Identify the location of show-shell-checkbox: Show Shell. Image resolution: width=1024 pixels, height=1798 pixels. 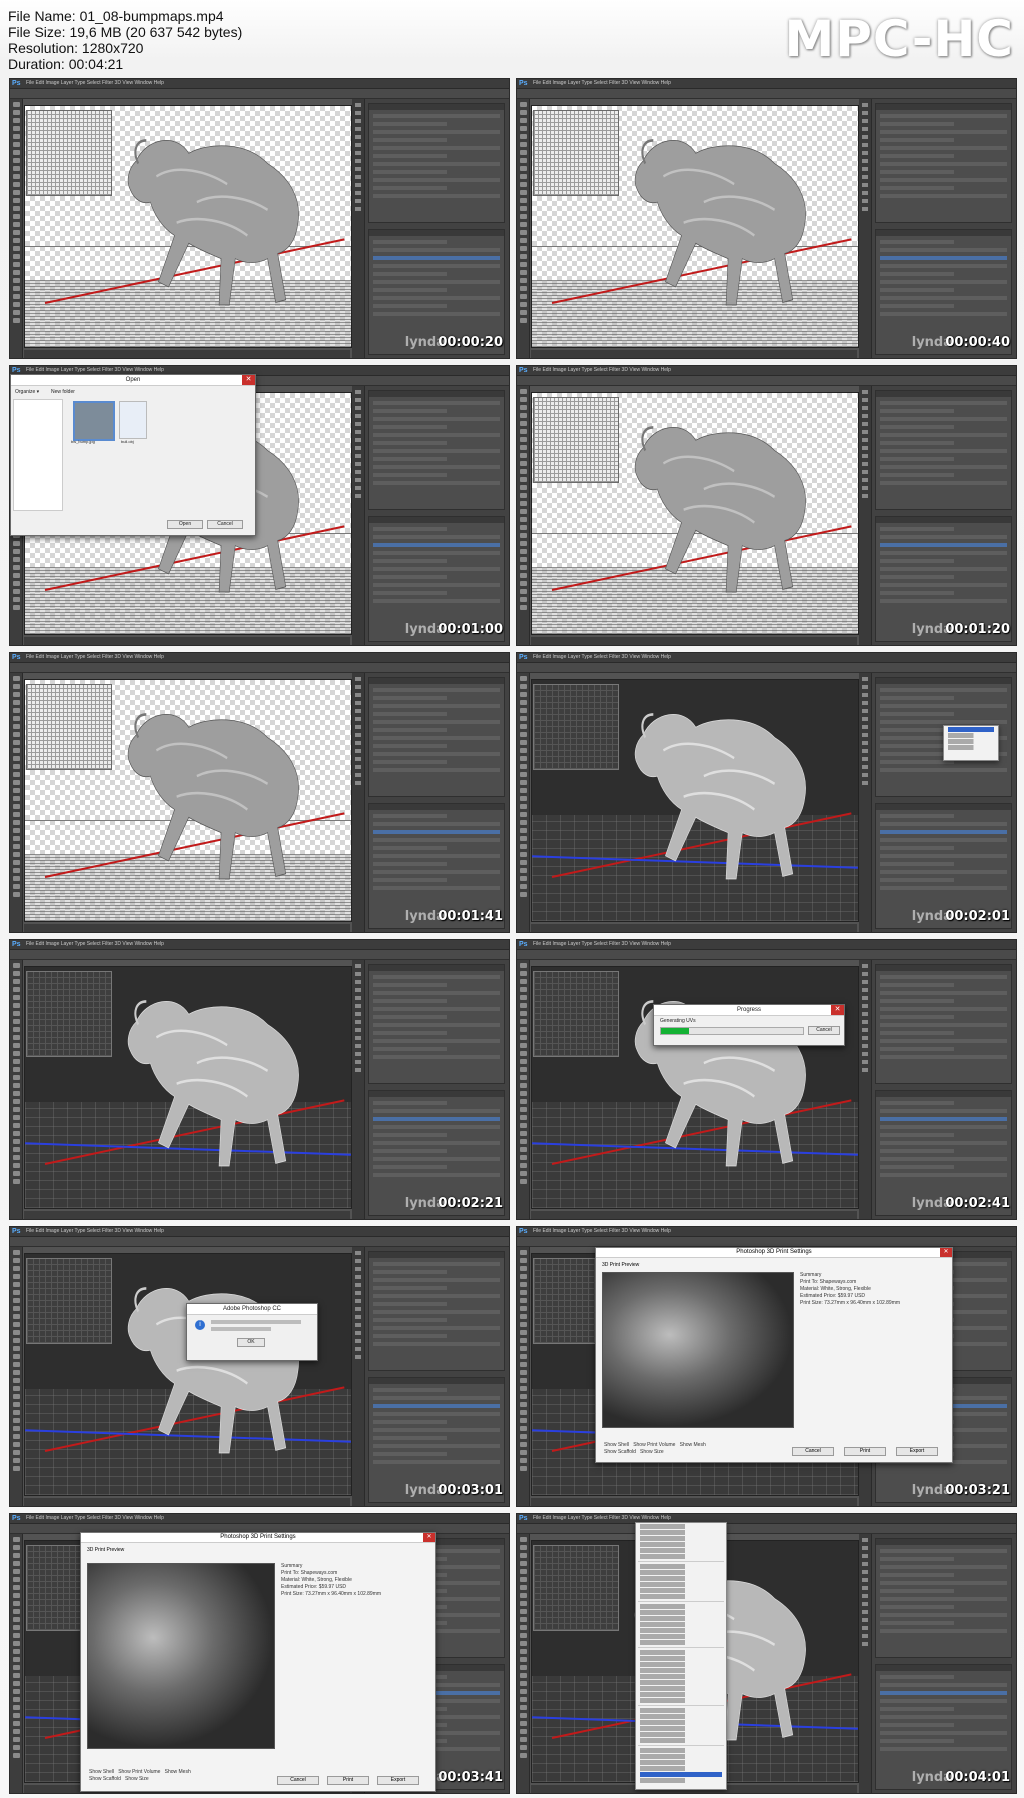
(616, 1445).